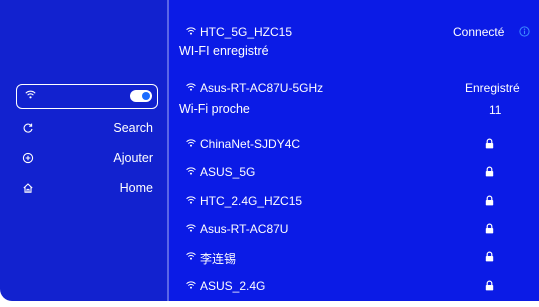 Image resolution: width=539 pixels, height=307 pixels. I want to click on add-circle-icon, so click(28, 158).